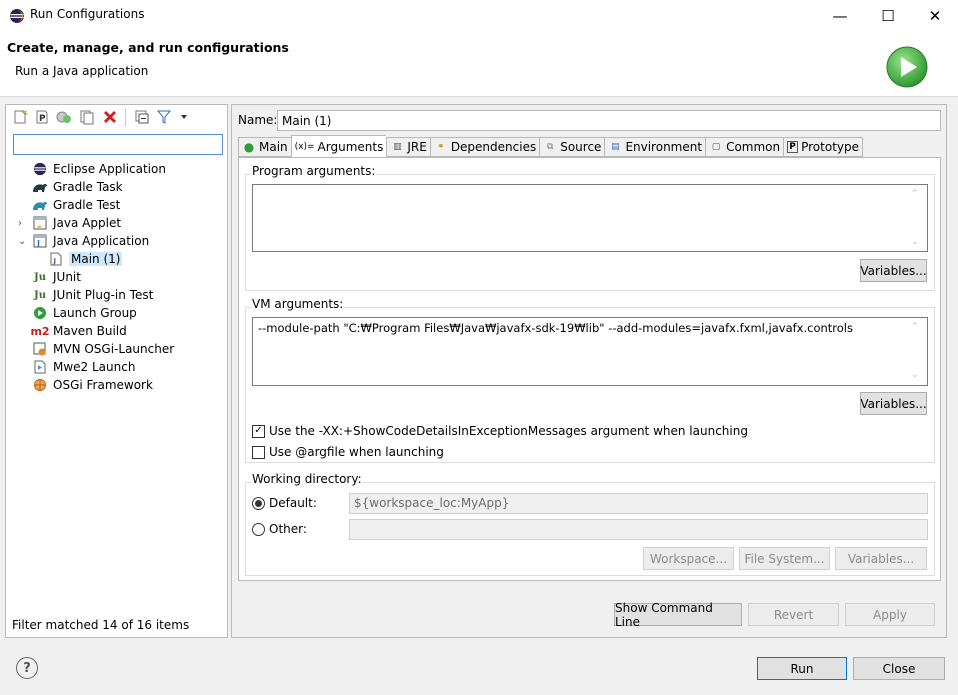  What do you see at coordinates (899, 668) in the screenshot?
I see `close-button: Close` at bounding box center [899, 668].